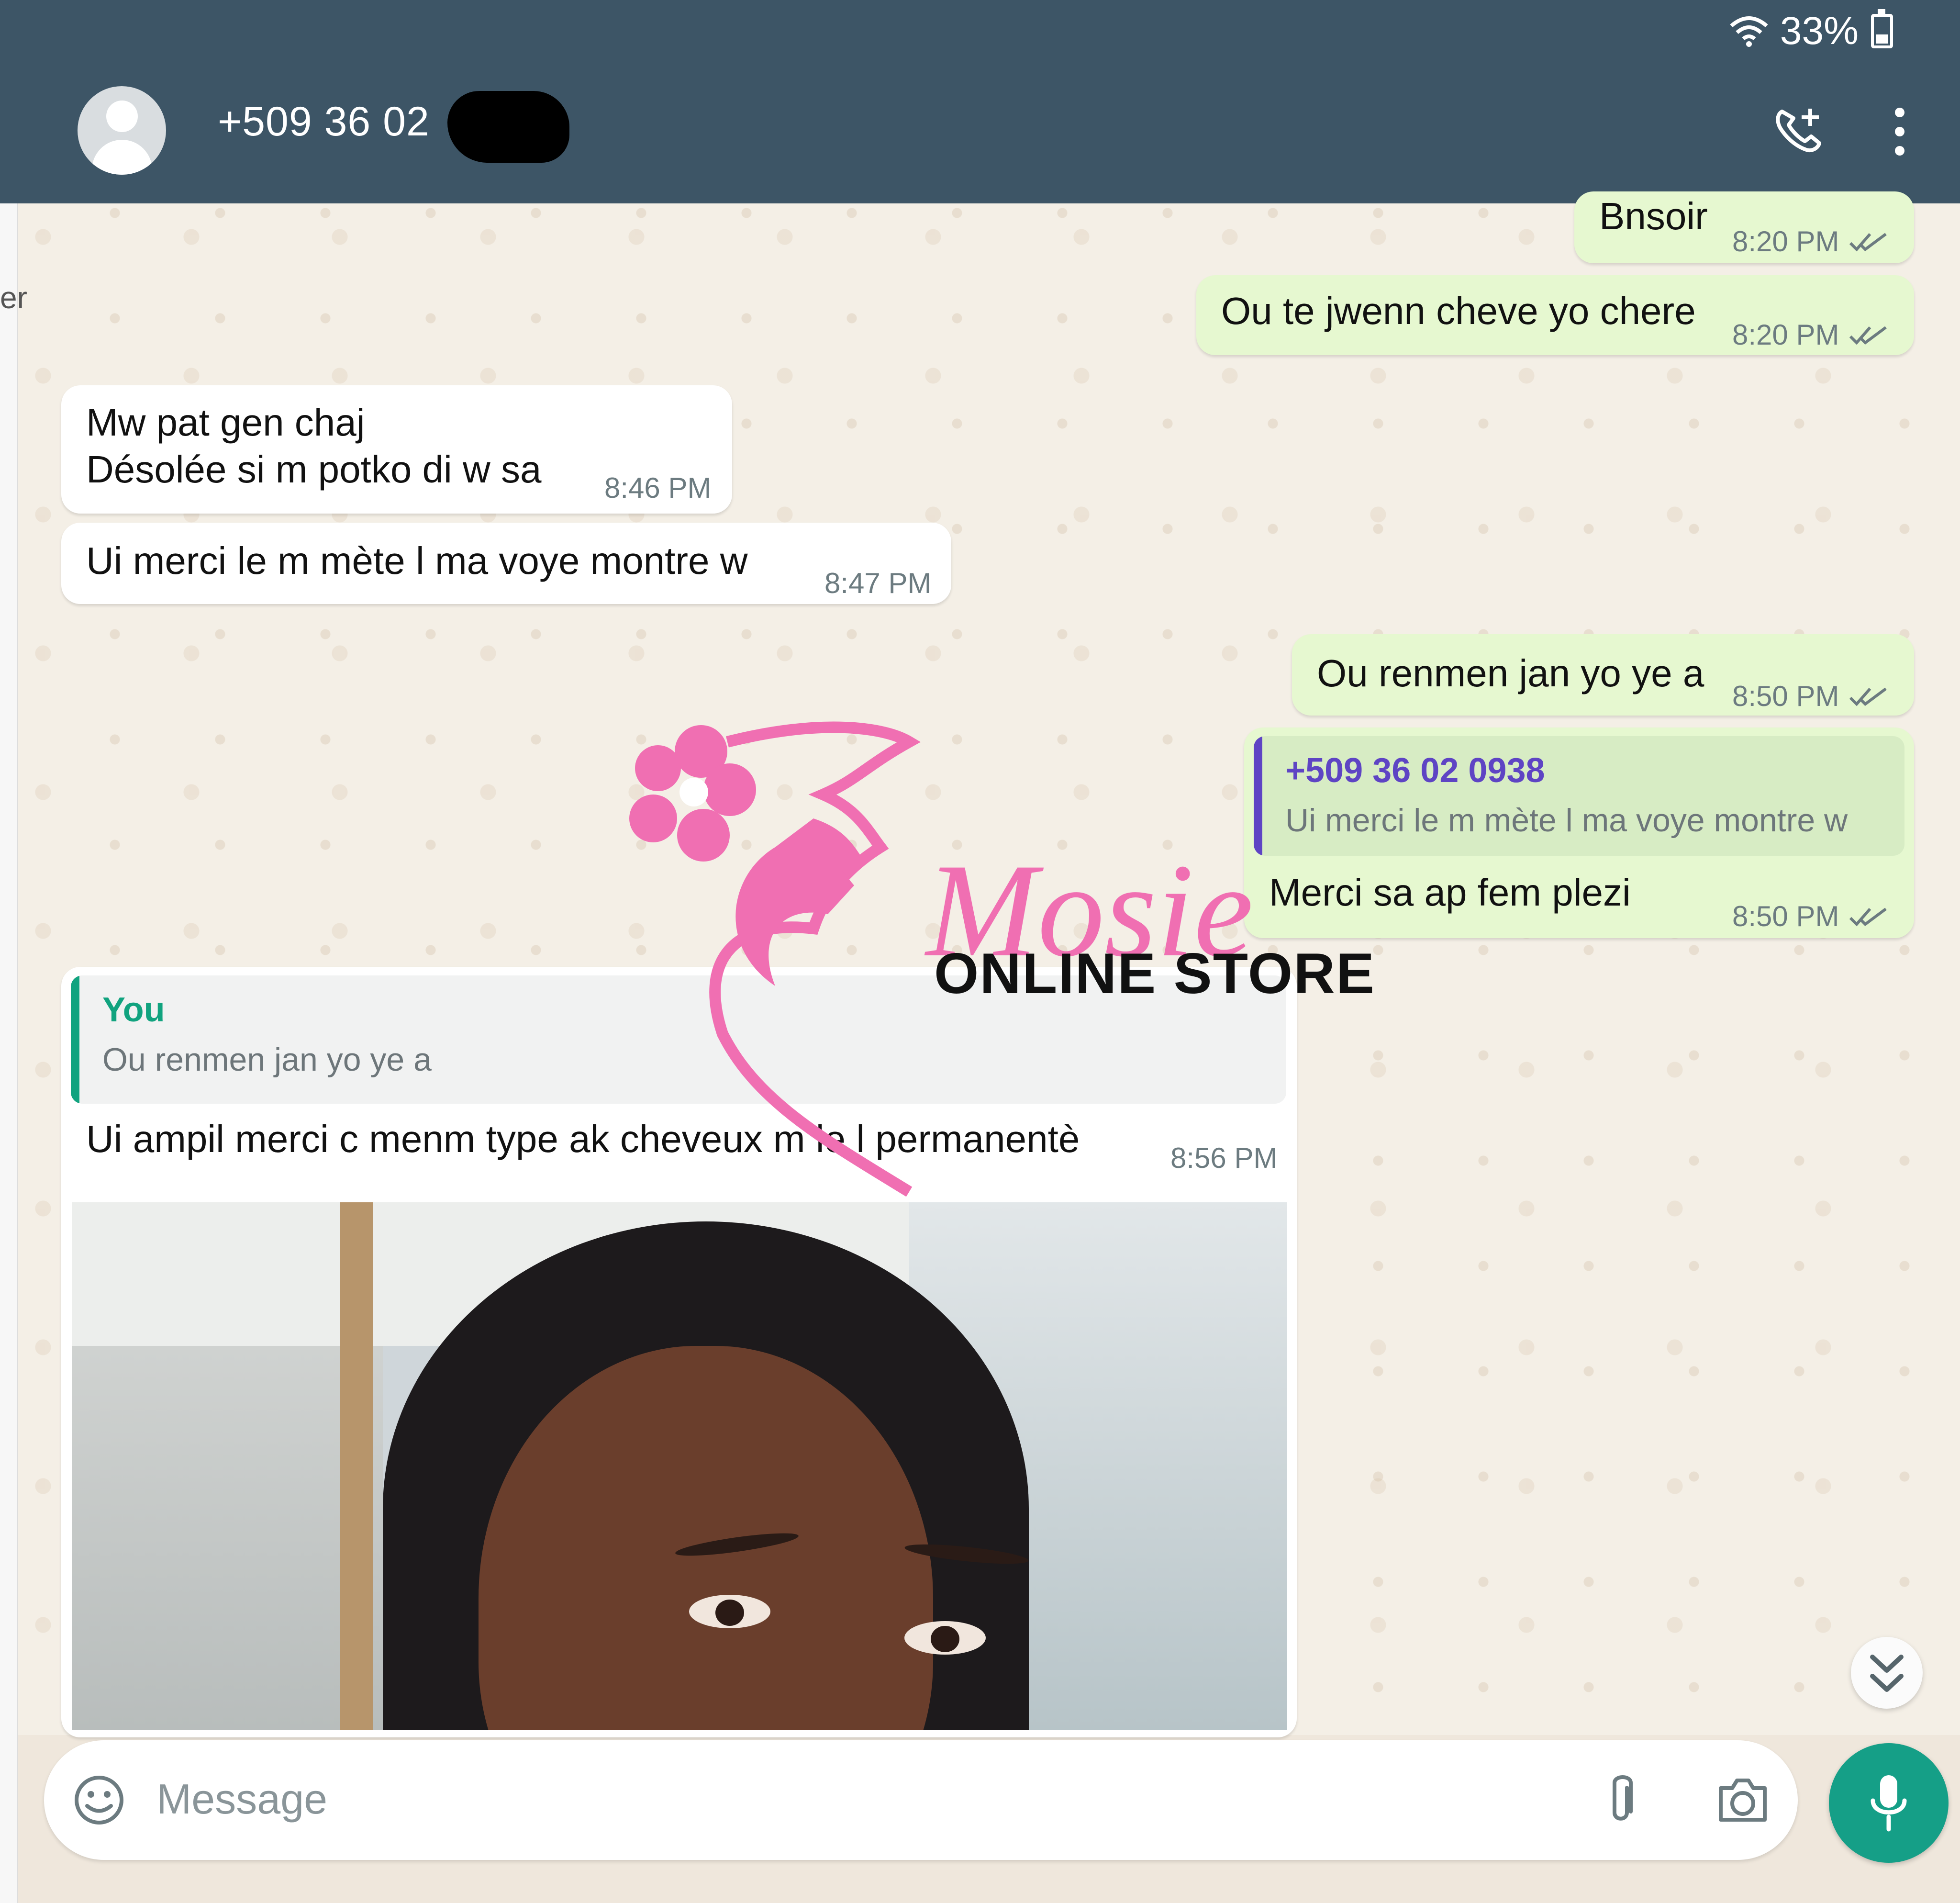 The width and height of the screenshot is (1960, 1903). Describe the element at coordinates (1155, 973) in the screenshot. I see `watermark-subtitle: ONLINE STORE` at that location.